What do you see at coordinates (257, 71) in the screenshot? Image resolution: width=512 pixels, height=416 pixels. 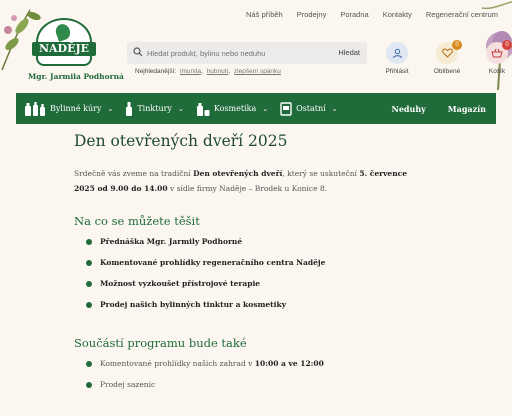 I see `popular-link-sleep: zlepšení spánku` at bounding box center [257, 71].